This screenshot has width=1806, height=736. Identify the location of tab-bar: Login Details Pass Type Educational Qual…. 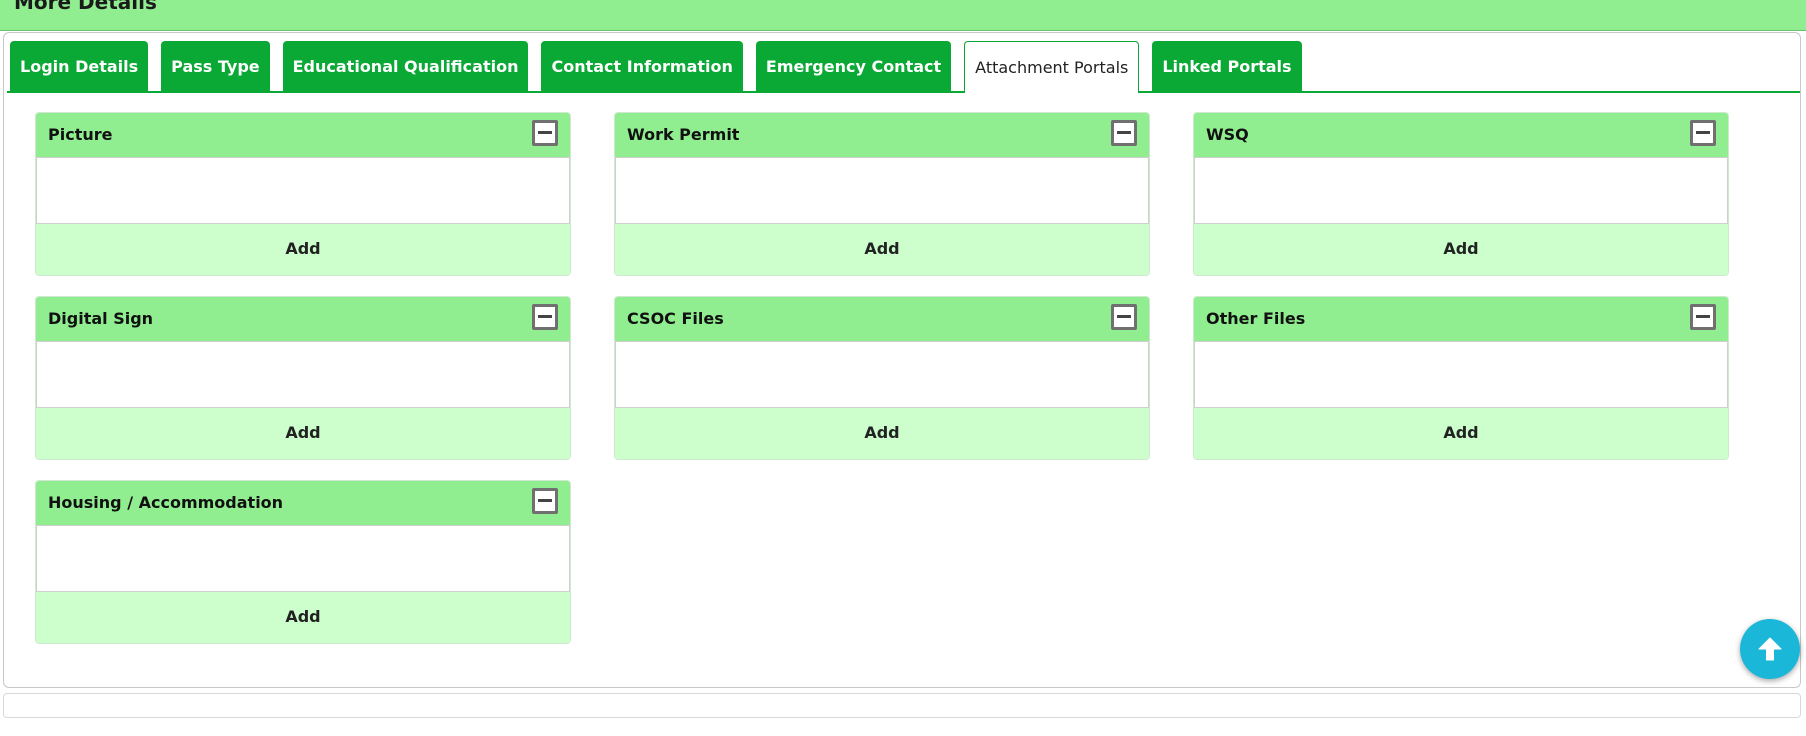
(656, 67).